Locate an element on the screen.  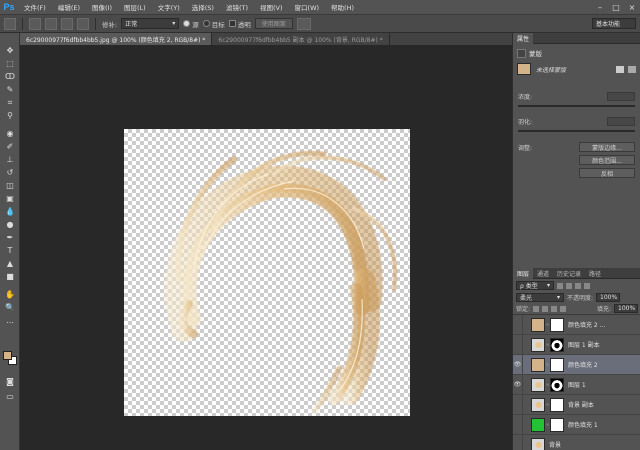
quick-mask-icon: ◙ is located at coordinates (10, 381).